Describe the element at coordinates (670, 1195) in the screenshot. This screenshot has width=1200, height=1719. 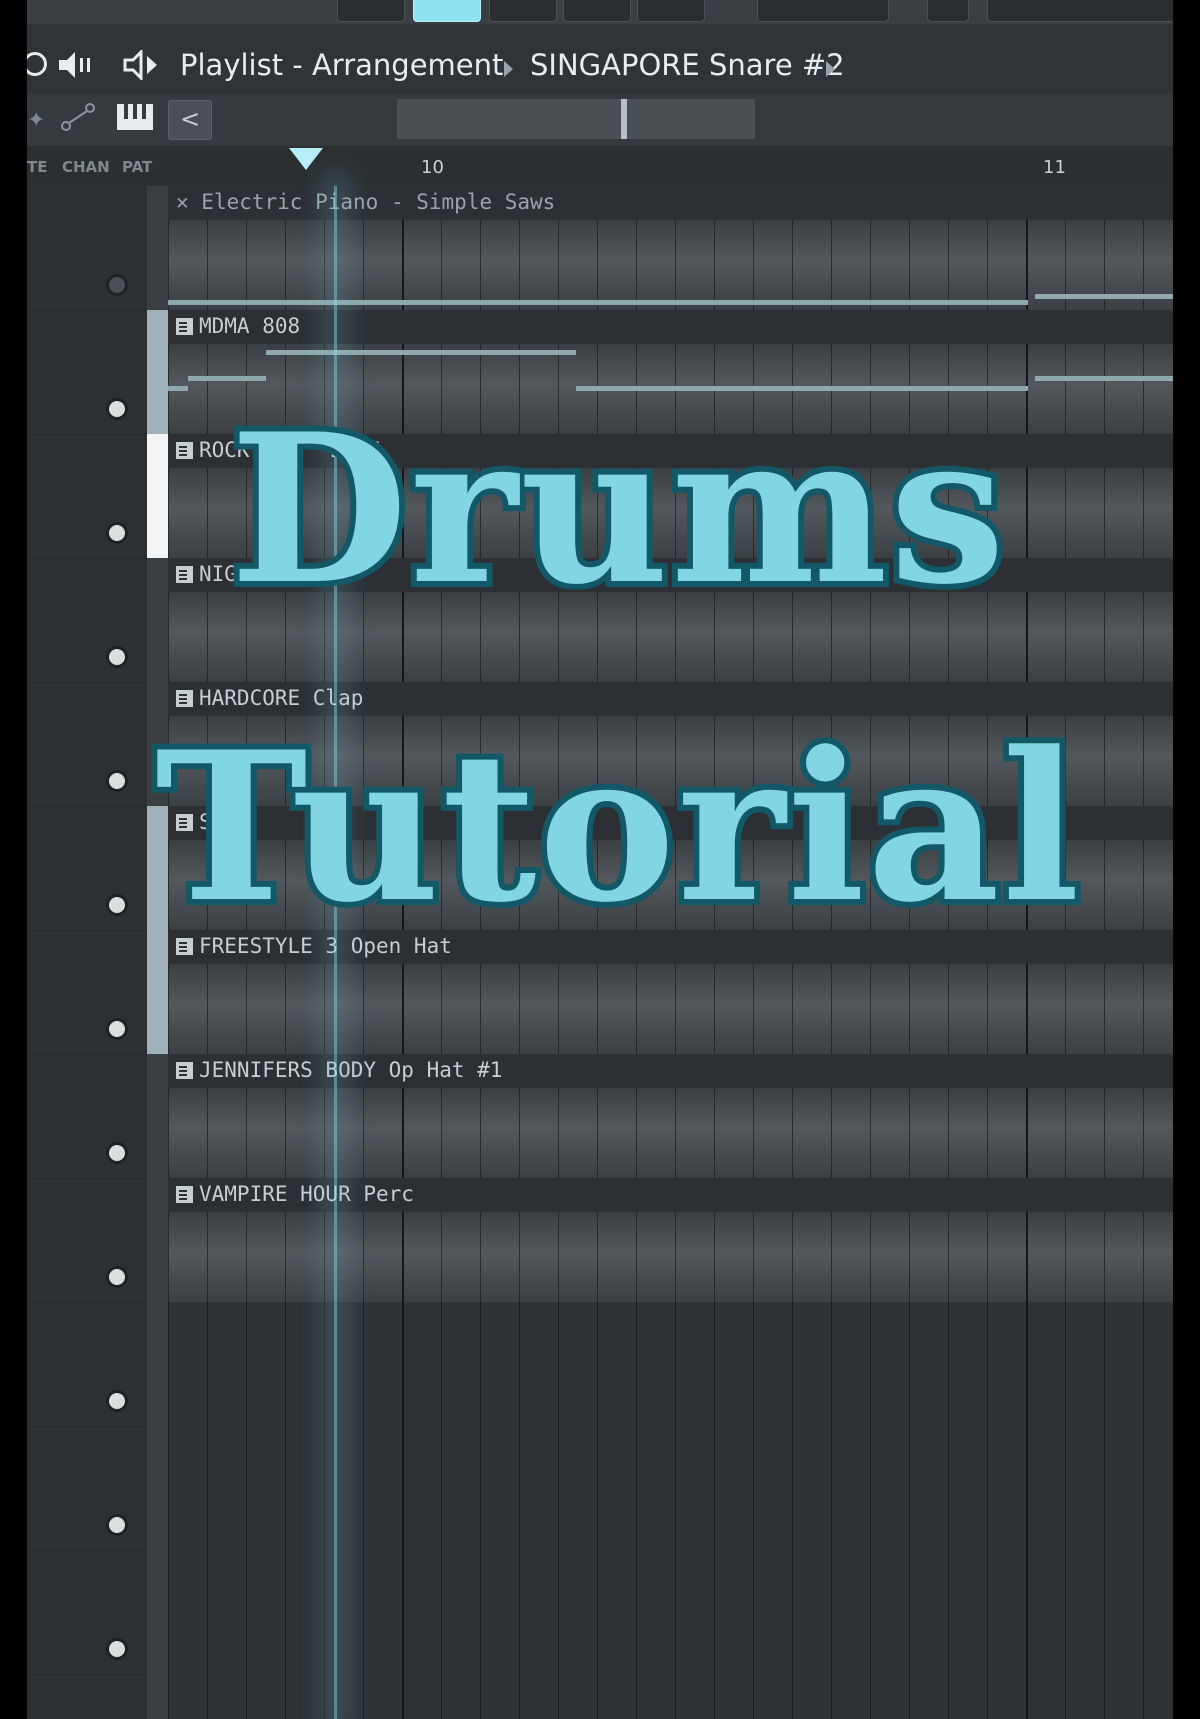
I see `clip-header: VAMPIRE HOUR Perc` at that location.